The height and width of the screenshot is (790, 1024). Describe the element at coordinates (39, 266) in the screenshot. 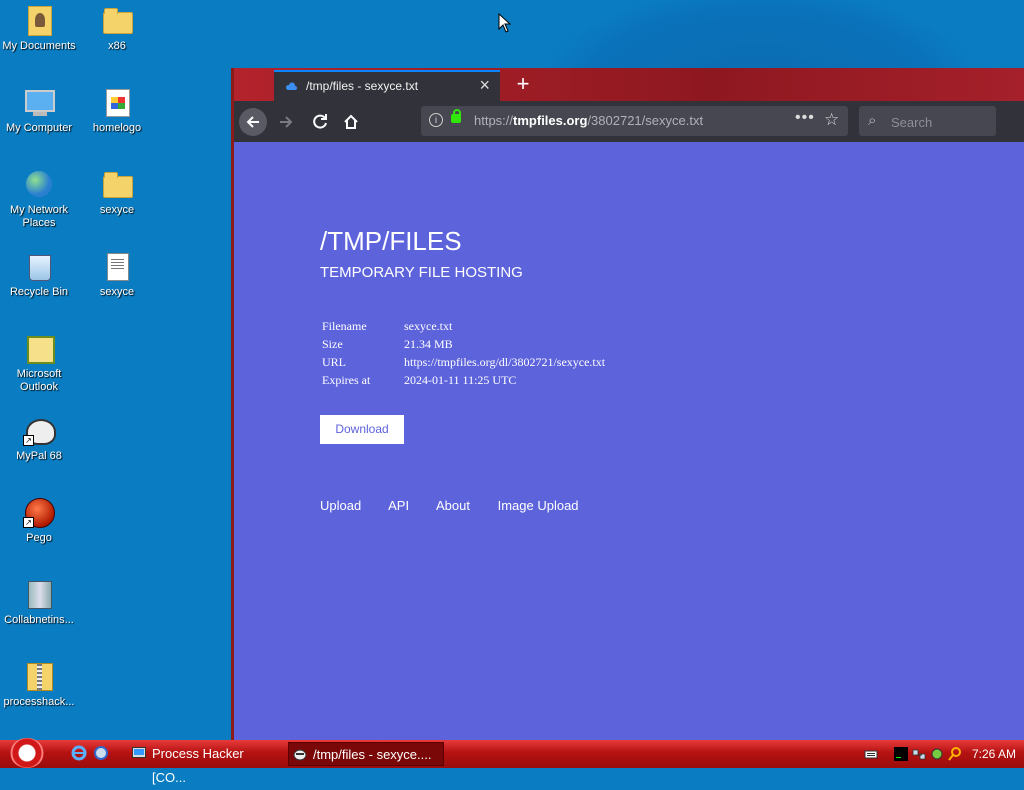

I see `recycle-bin-icon` at that location.